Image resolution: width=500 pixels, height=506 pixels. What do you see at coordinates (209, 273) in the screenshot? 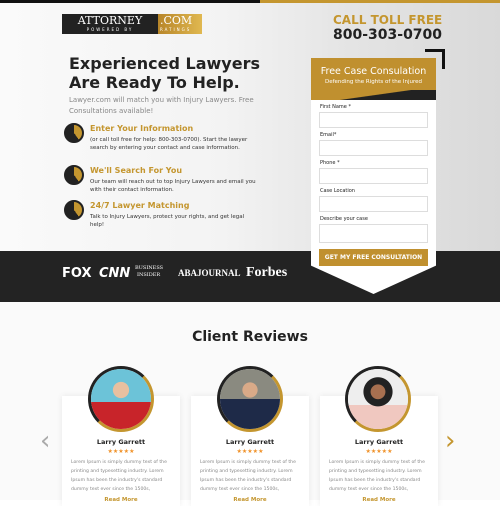
I see `aba-journal-logo: ABAJOURNAL` at bounding box center [209, 273].